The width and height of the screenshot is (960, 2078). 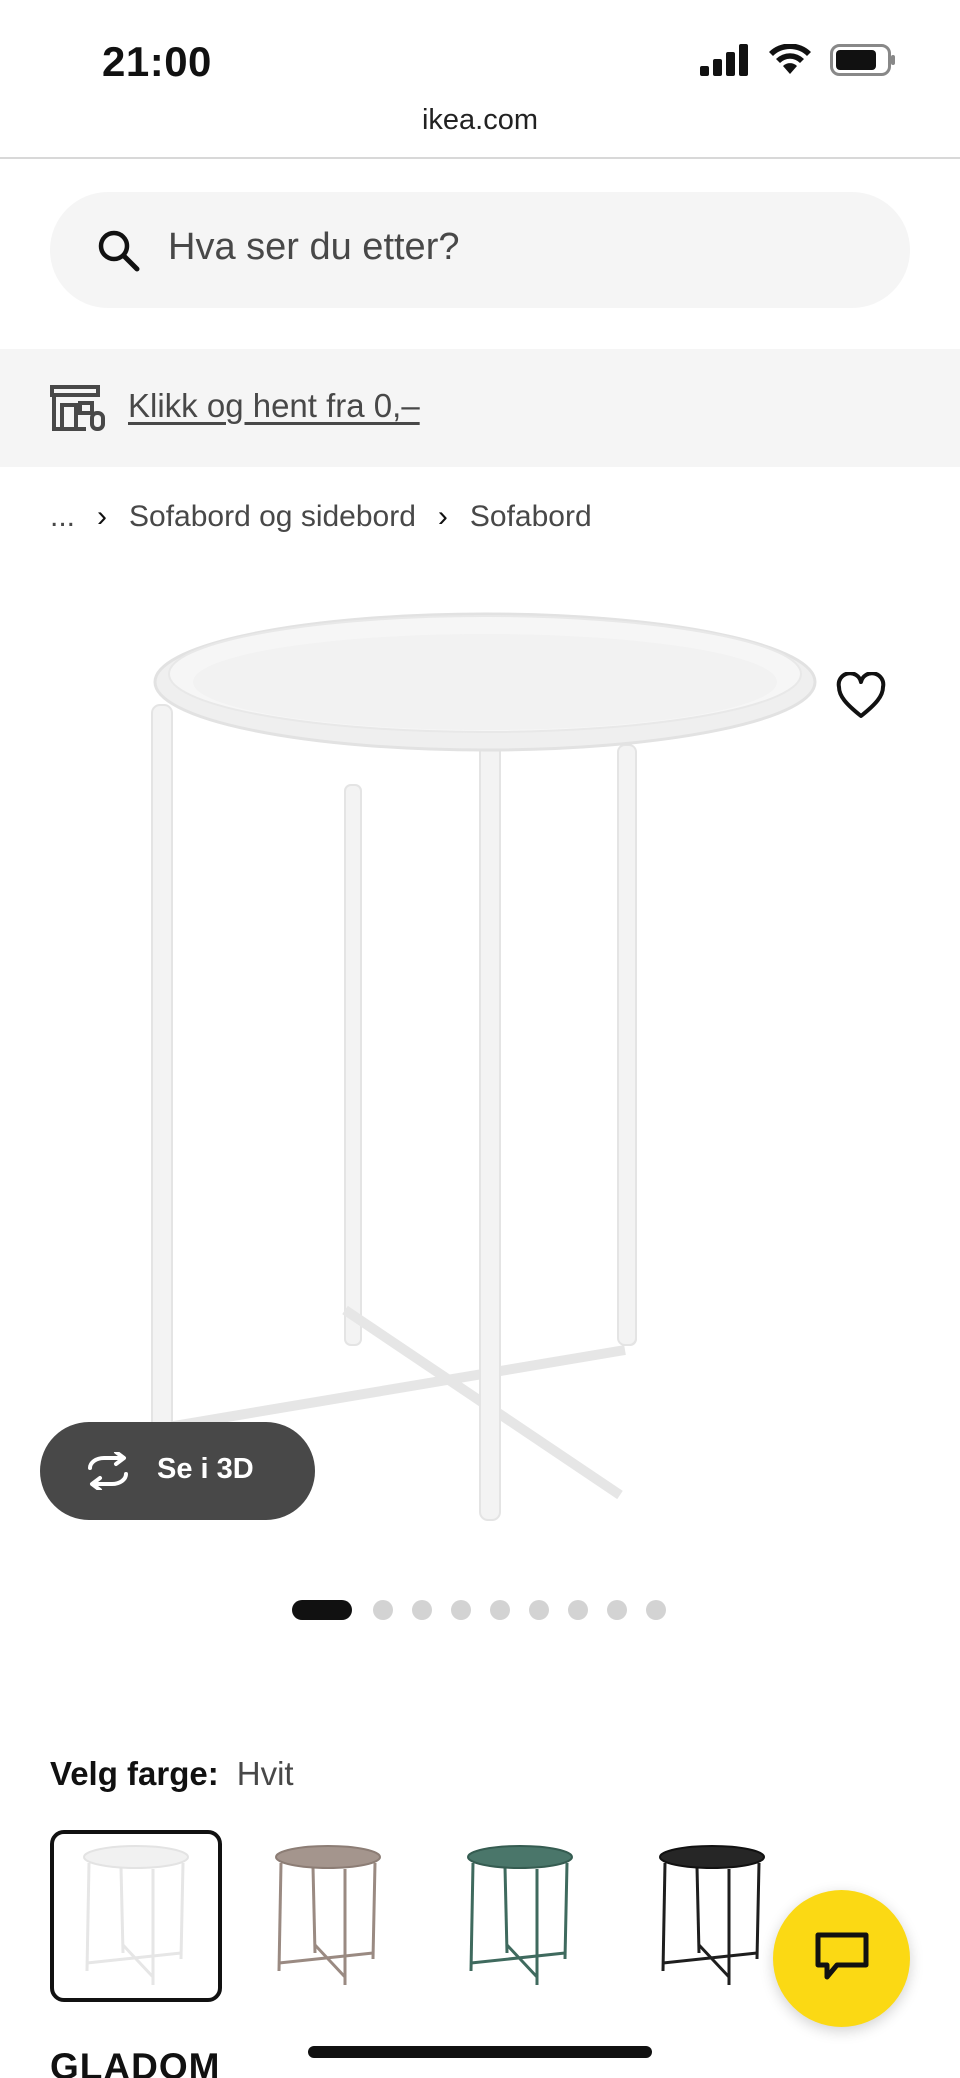 What do you see at coordinates (314, 247) in the screenshot?
I see `search-placeholder: Hva ser du etter?` at bounding box center [314, 247].